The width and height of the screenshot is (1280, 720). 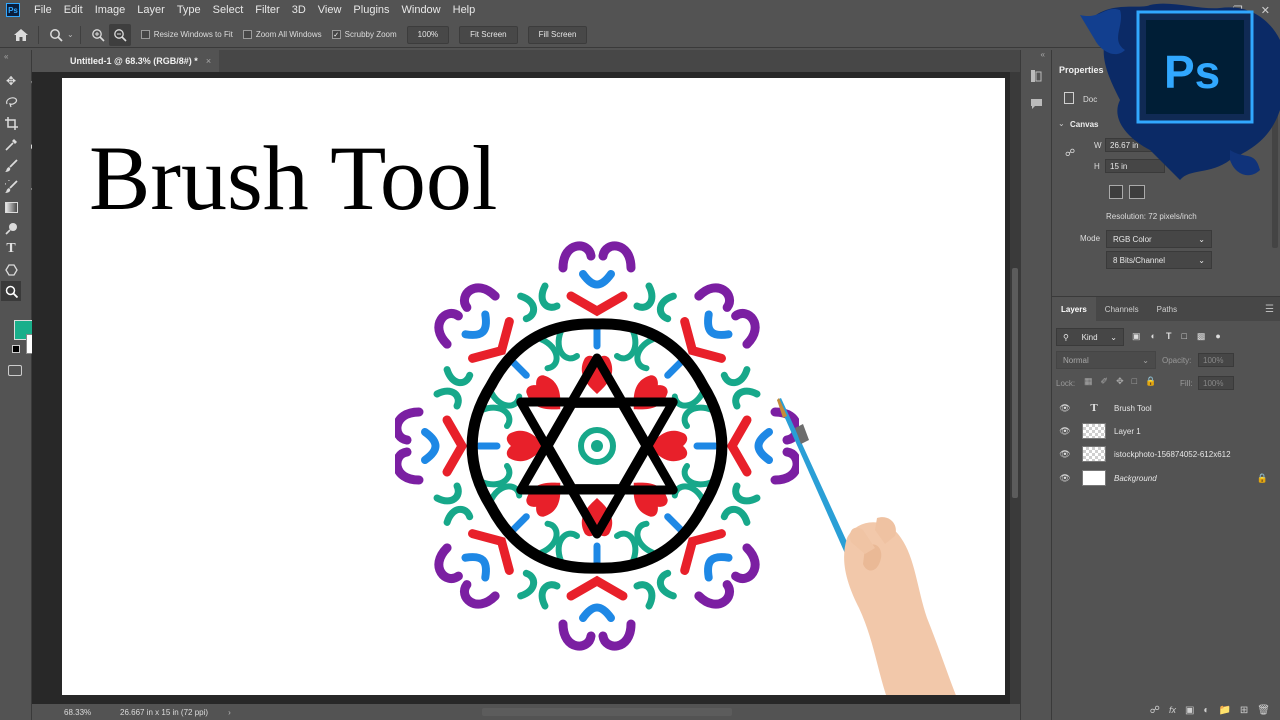 I want to click on collapse-panel-icon: «, so click(x=6, y=56).